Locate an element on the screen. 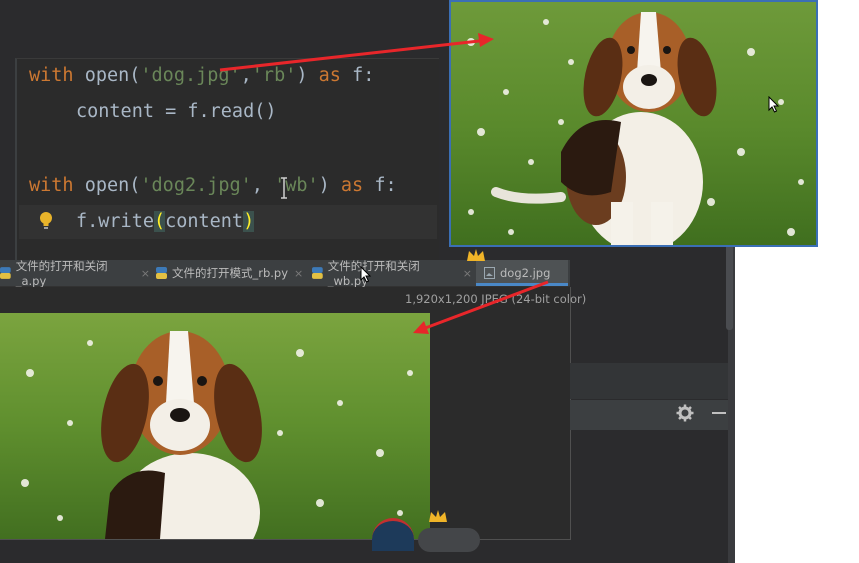 Image resolution: width=859 pixels, height=563 pixels. lightbulb-icon is located at coordinates (46, 221).